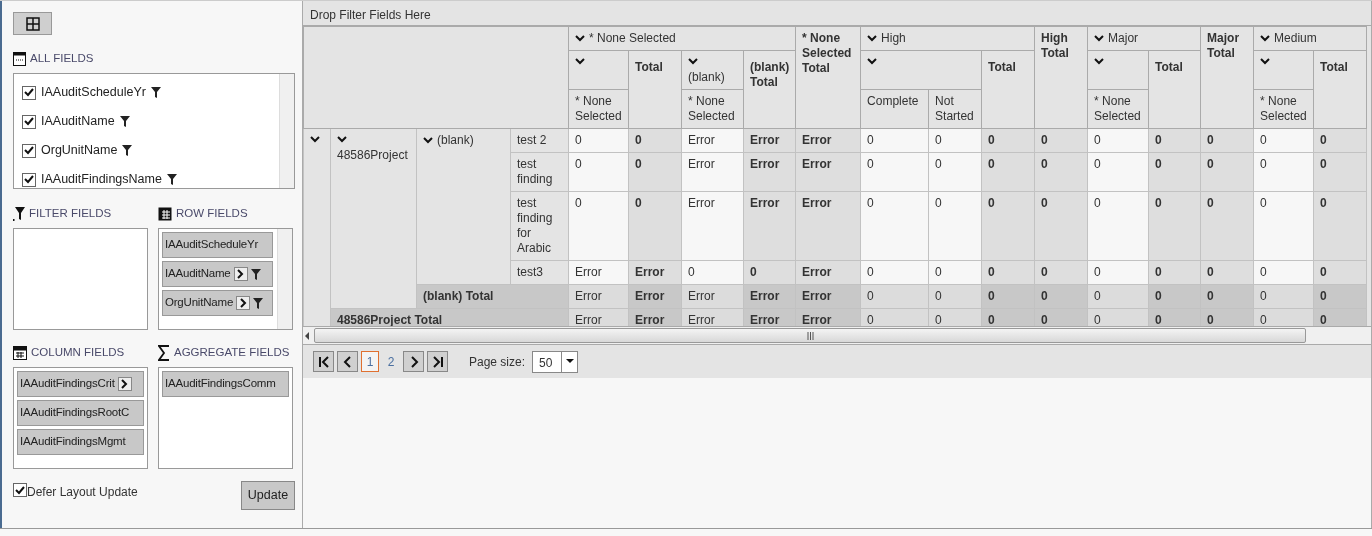  What do you see at coordinates (80, 384) in the screenshot?
I see `field-chip: IAAuditFindingsCrit` at bounding box center [80, 384].